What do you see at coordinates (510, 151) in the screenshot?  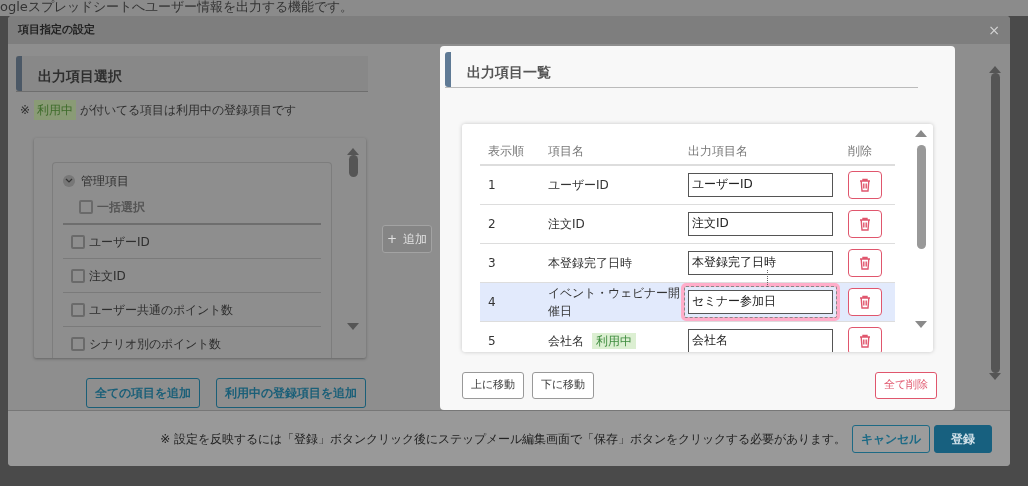 I see `column-header: 表示順` at bounding box center [510, 151].